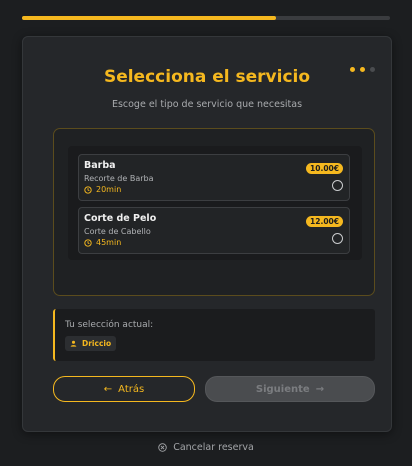  I want to click on service-duration: 45min, so click(102, 242).